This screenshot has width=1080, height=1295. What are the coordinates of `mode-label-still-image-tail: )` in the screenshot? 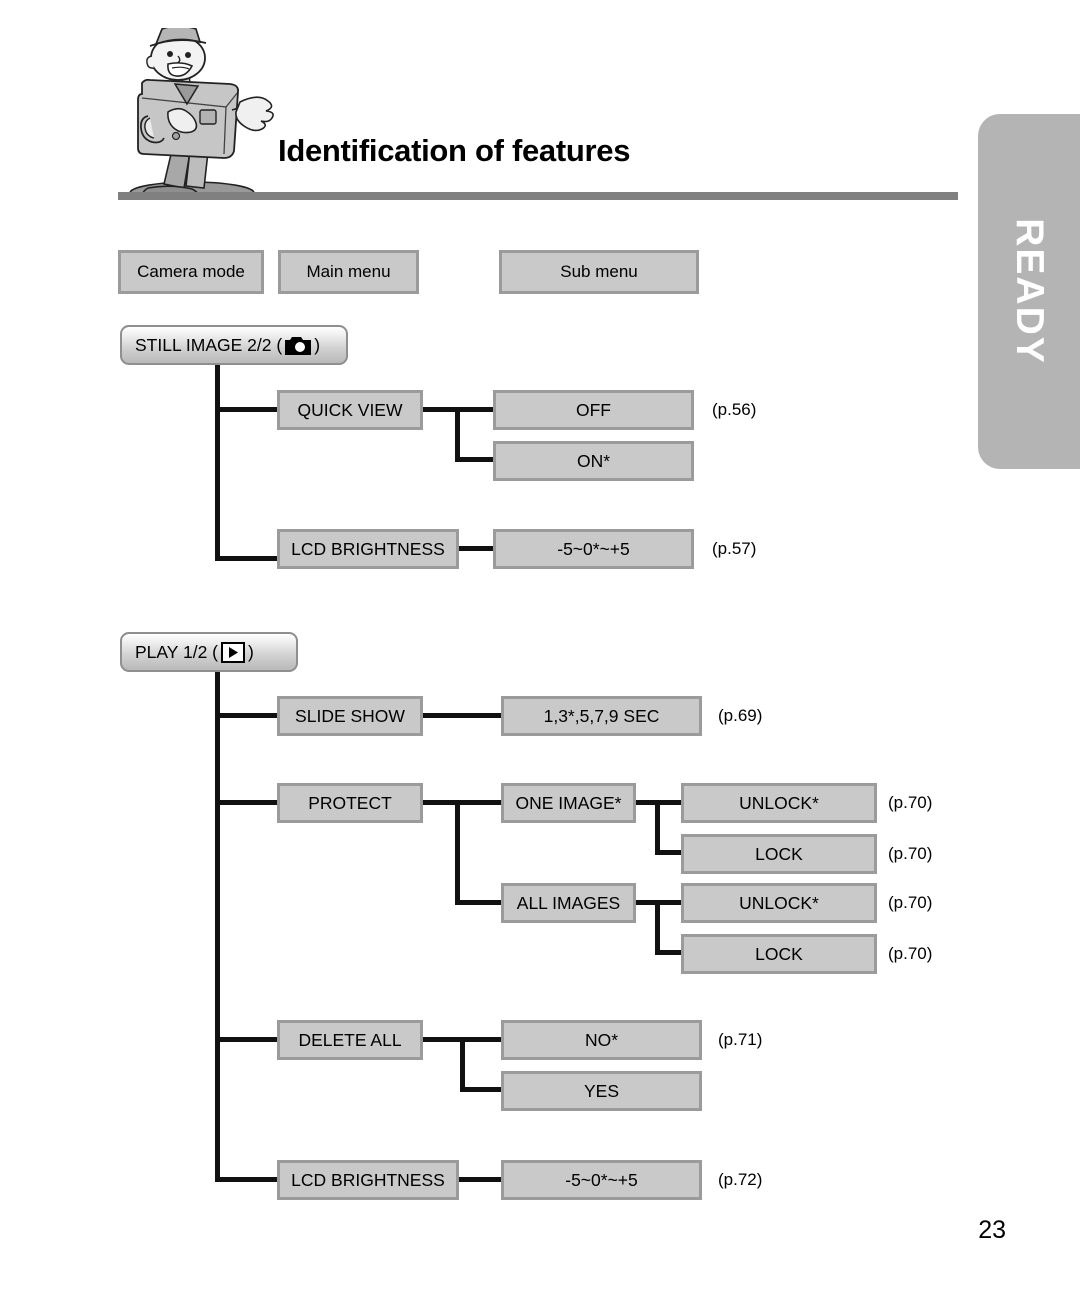 It's located at (317, 344).